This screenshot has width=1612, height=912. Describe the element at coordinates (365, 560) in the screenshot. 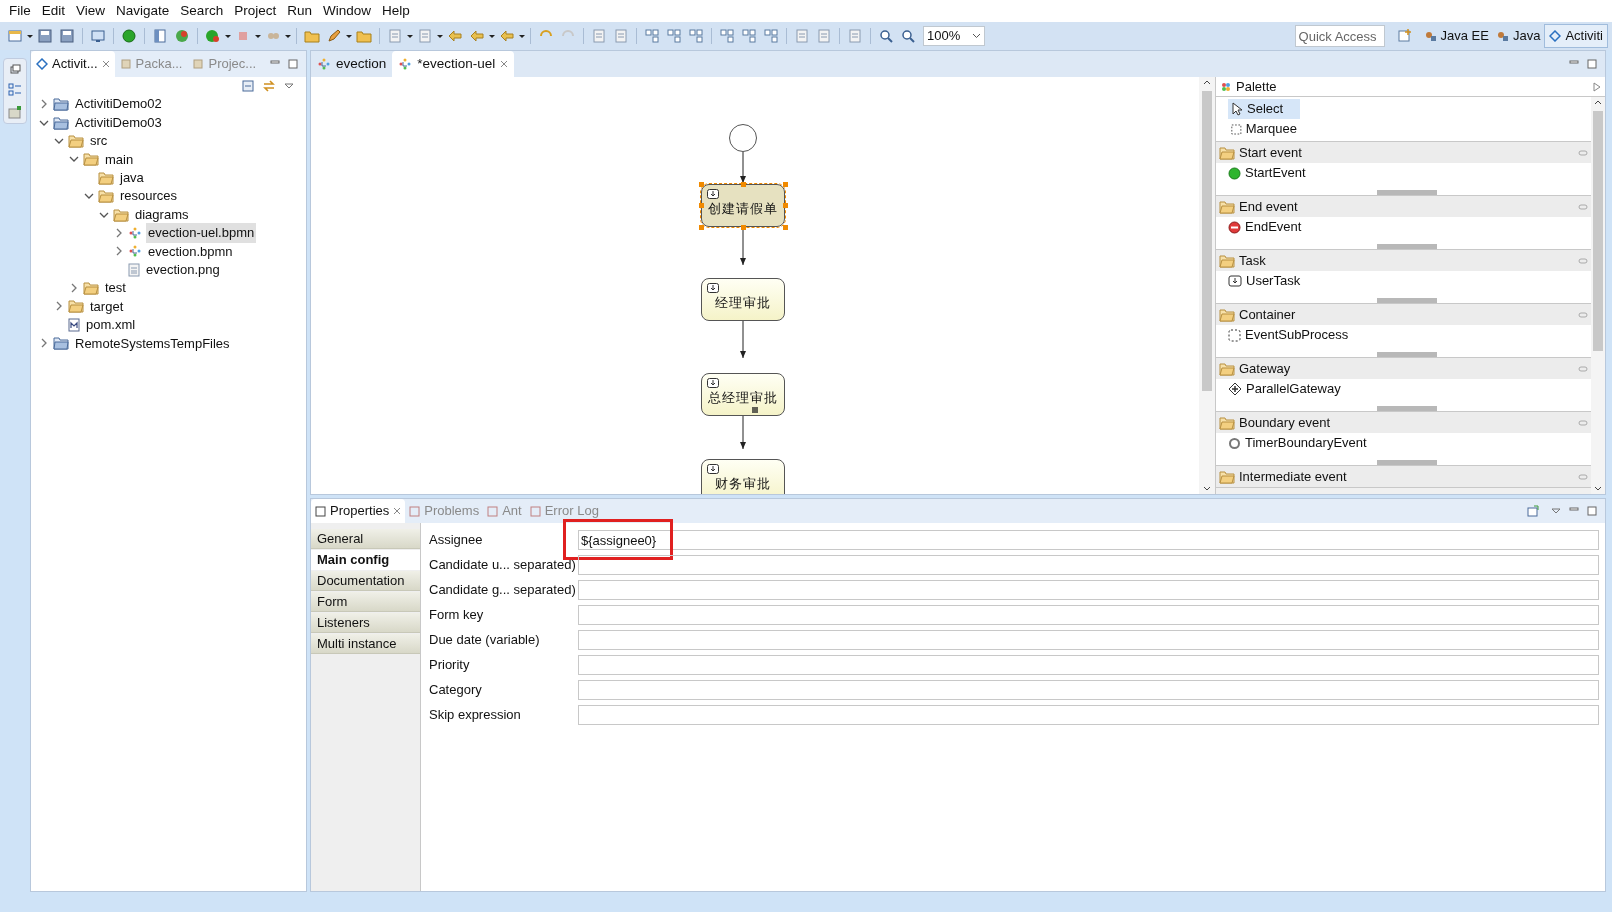

I see `section-tab: Main config` at that location.